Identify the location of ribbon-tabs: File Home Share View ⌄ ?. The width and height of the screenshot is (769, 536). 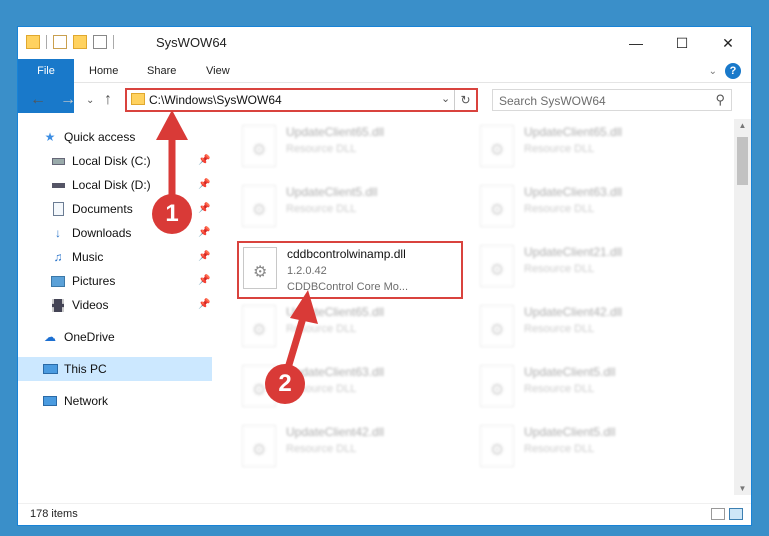
(384, 86).